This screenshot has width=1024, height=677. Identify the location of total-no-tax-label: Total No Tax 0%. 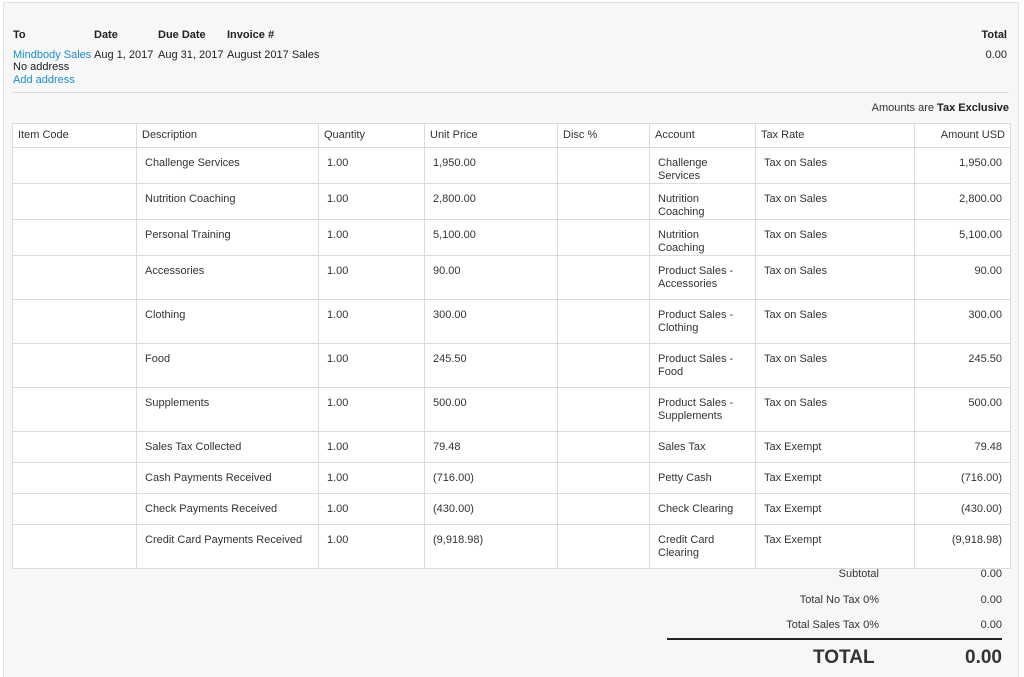
(839, 600).